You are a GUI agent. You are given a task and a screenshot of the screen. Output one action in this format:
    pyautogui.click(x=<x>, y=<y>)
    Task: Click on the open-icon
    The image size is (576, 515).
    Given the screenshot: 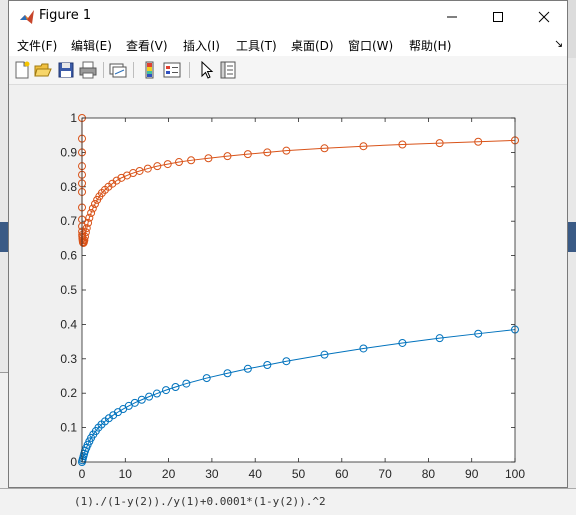 What is the action you would take?
    pyautogui.click(x=43, y=70)
    